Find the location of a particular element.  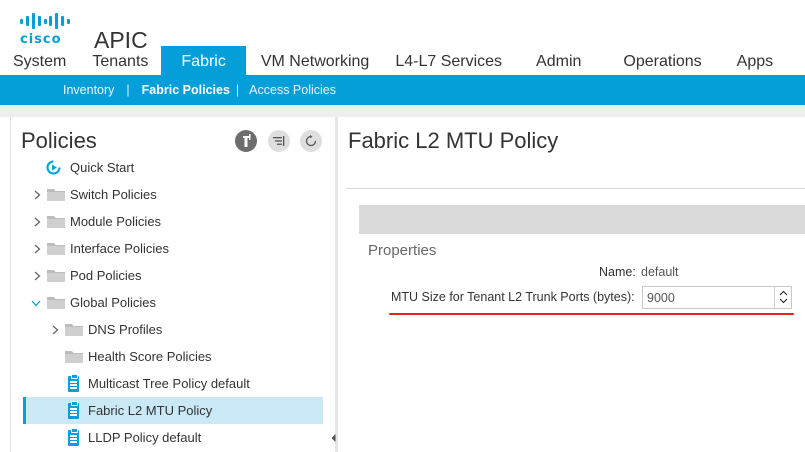

tree-item-multicast-tree-policy: Multicast Tree Policy default is located at coordinates (166, 383).